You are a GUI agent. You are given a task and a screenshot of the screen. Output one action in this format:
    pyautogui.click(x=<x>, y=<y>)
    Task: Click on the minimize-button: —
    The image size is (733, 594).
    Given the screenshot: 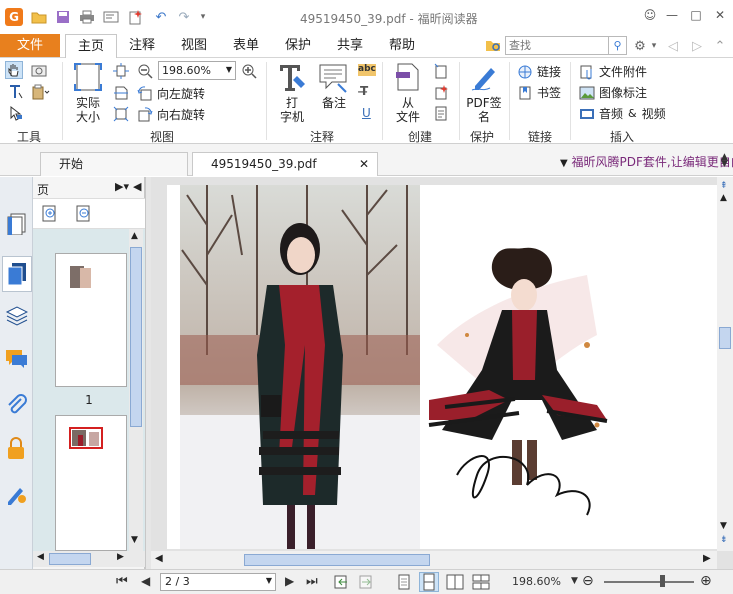 What is the action you would take?
    pyautogui.click(x=672, y=15)
    